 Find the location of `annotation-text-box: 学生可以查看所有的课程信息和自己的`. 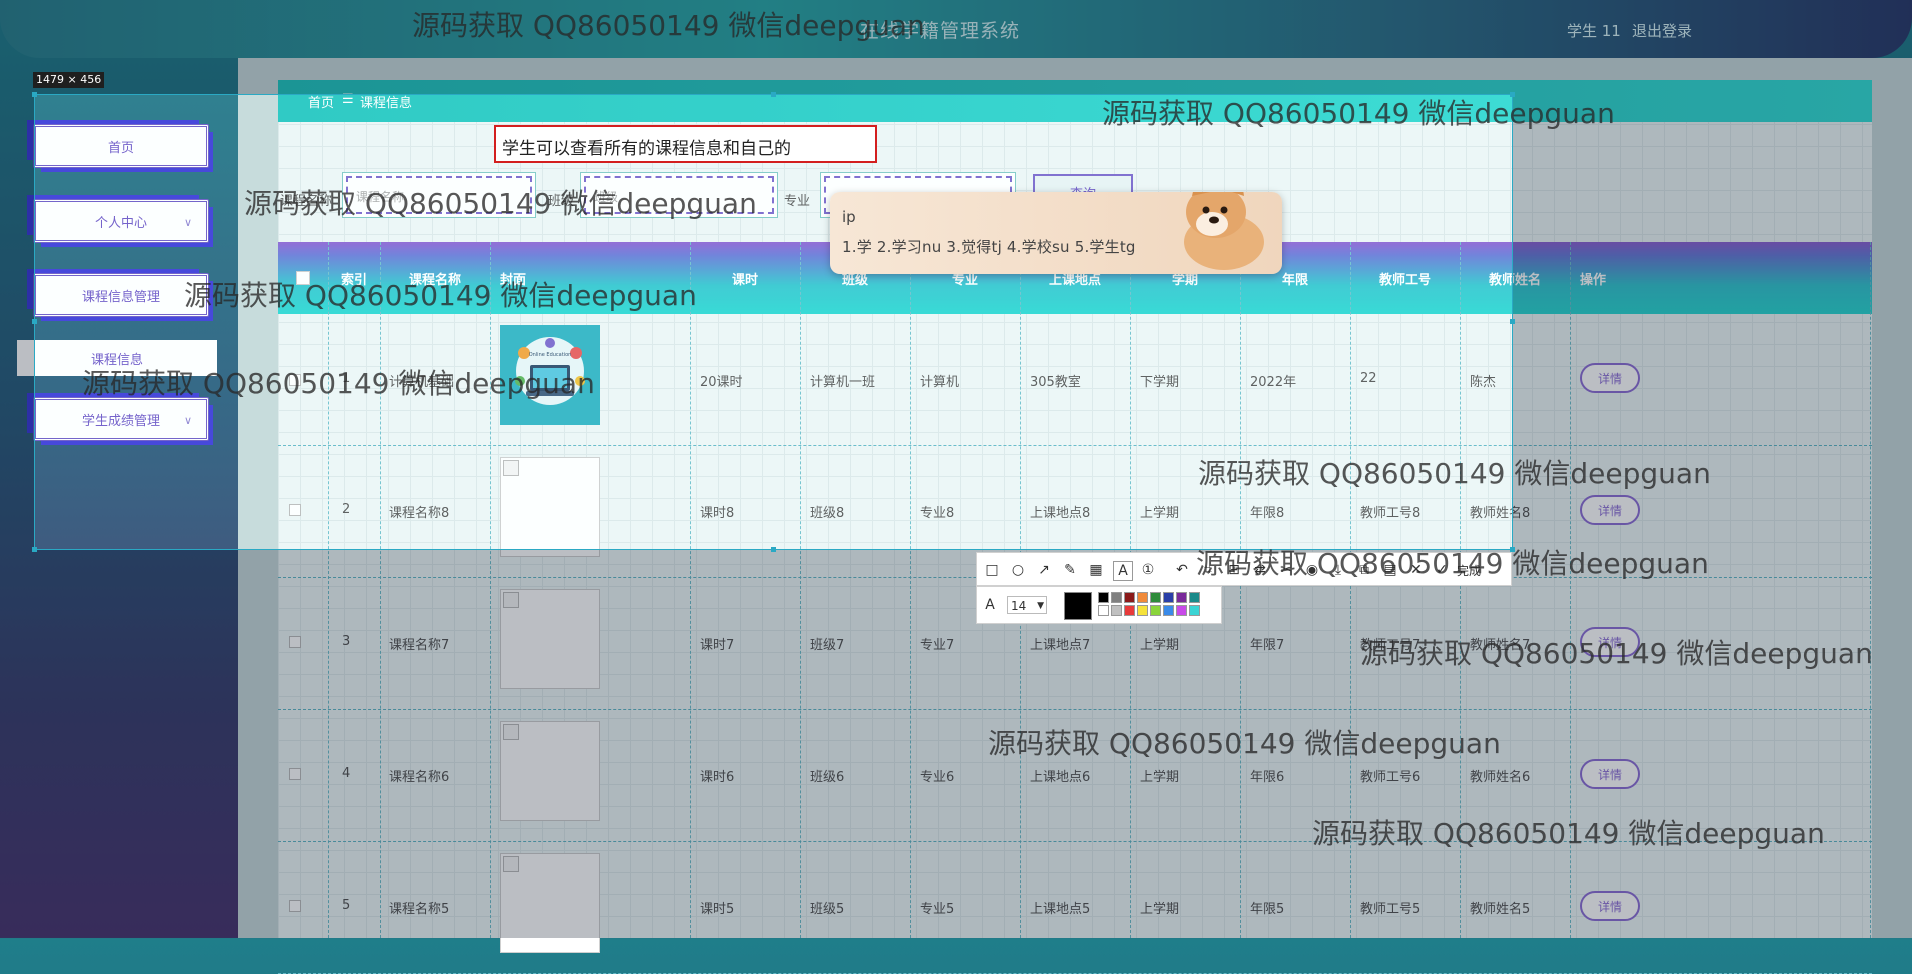

annotation-text-box: 学生可以查看所有的课程信息和自己的 is located at coordinates (685, 144).